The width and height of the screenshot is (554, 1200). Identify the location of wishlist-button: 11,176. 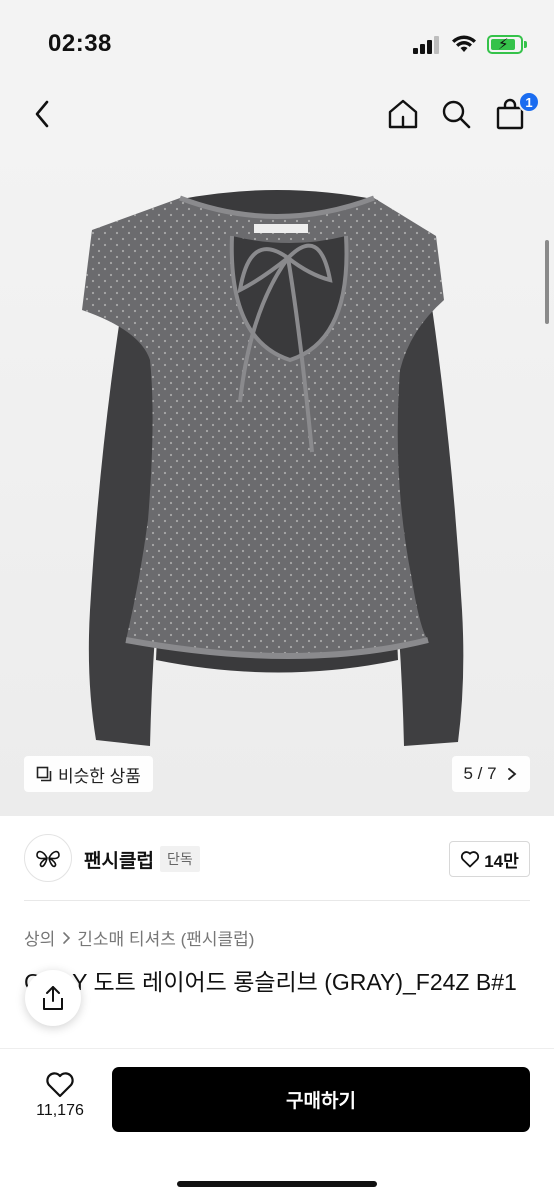
(60, 1102).